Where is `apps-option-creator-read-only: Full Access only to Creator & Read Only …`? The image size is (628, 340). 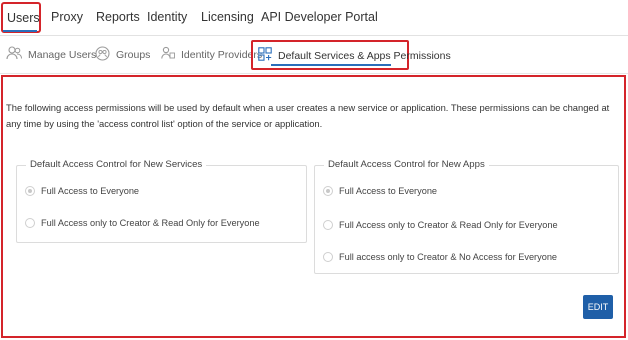 apps-option-creator-read-only: Full Access only to Creator & Read Only … is located at coordinates (440, 225).